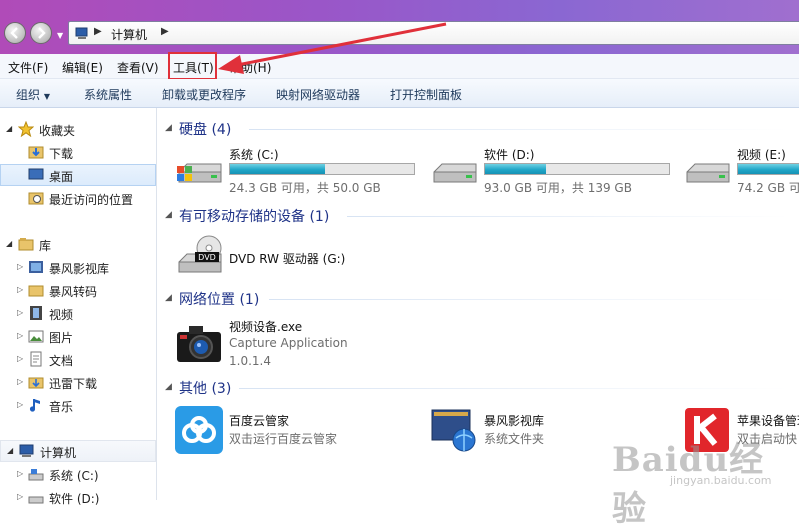  I want to click on library-icon, so click(26, 244).